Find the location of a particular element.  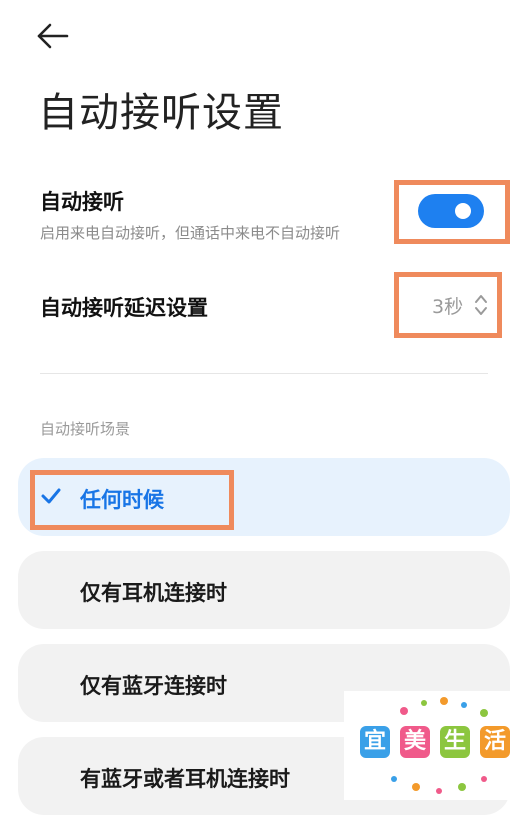

page-title: 自动接听设置 is located at coordinates (161, 113).